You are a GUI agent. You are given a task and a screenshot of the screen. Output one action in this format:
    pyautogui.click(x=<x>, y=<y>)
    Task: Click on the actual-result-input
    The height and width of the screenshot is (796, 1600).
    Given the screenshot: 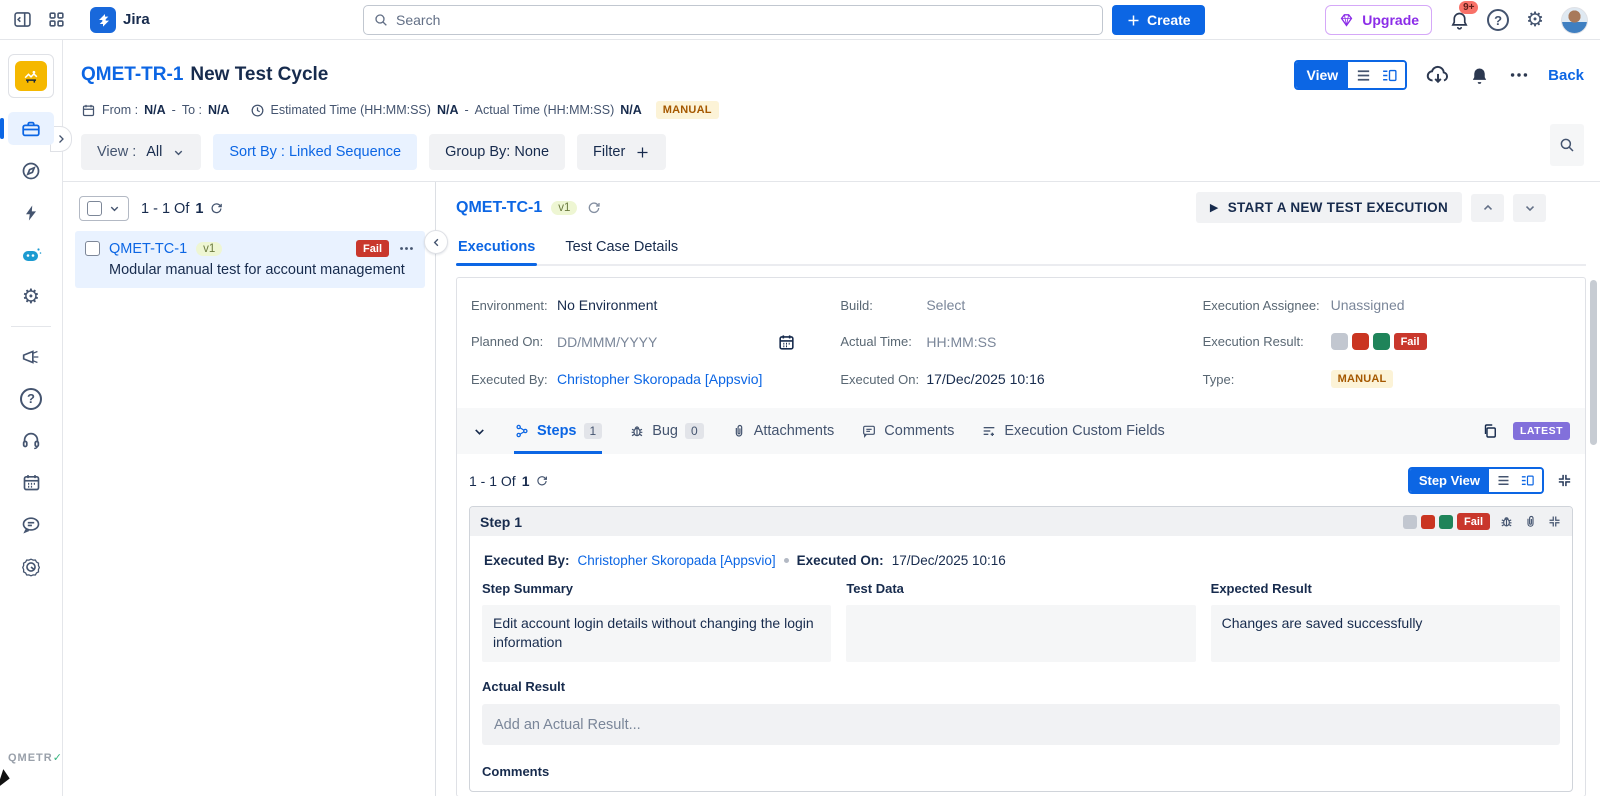 What is the action you would take?
    pyautogui.click(x=1021, y=724)
    